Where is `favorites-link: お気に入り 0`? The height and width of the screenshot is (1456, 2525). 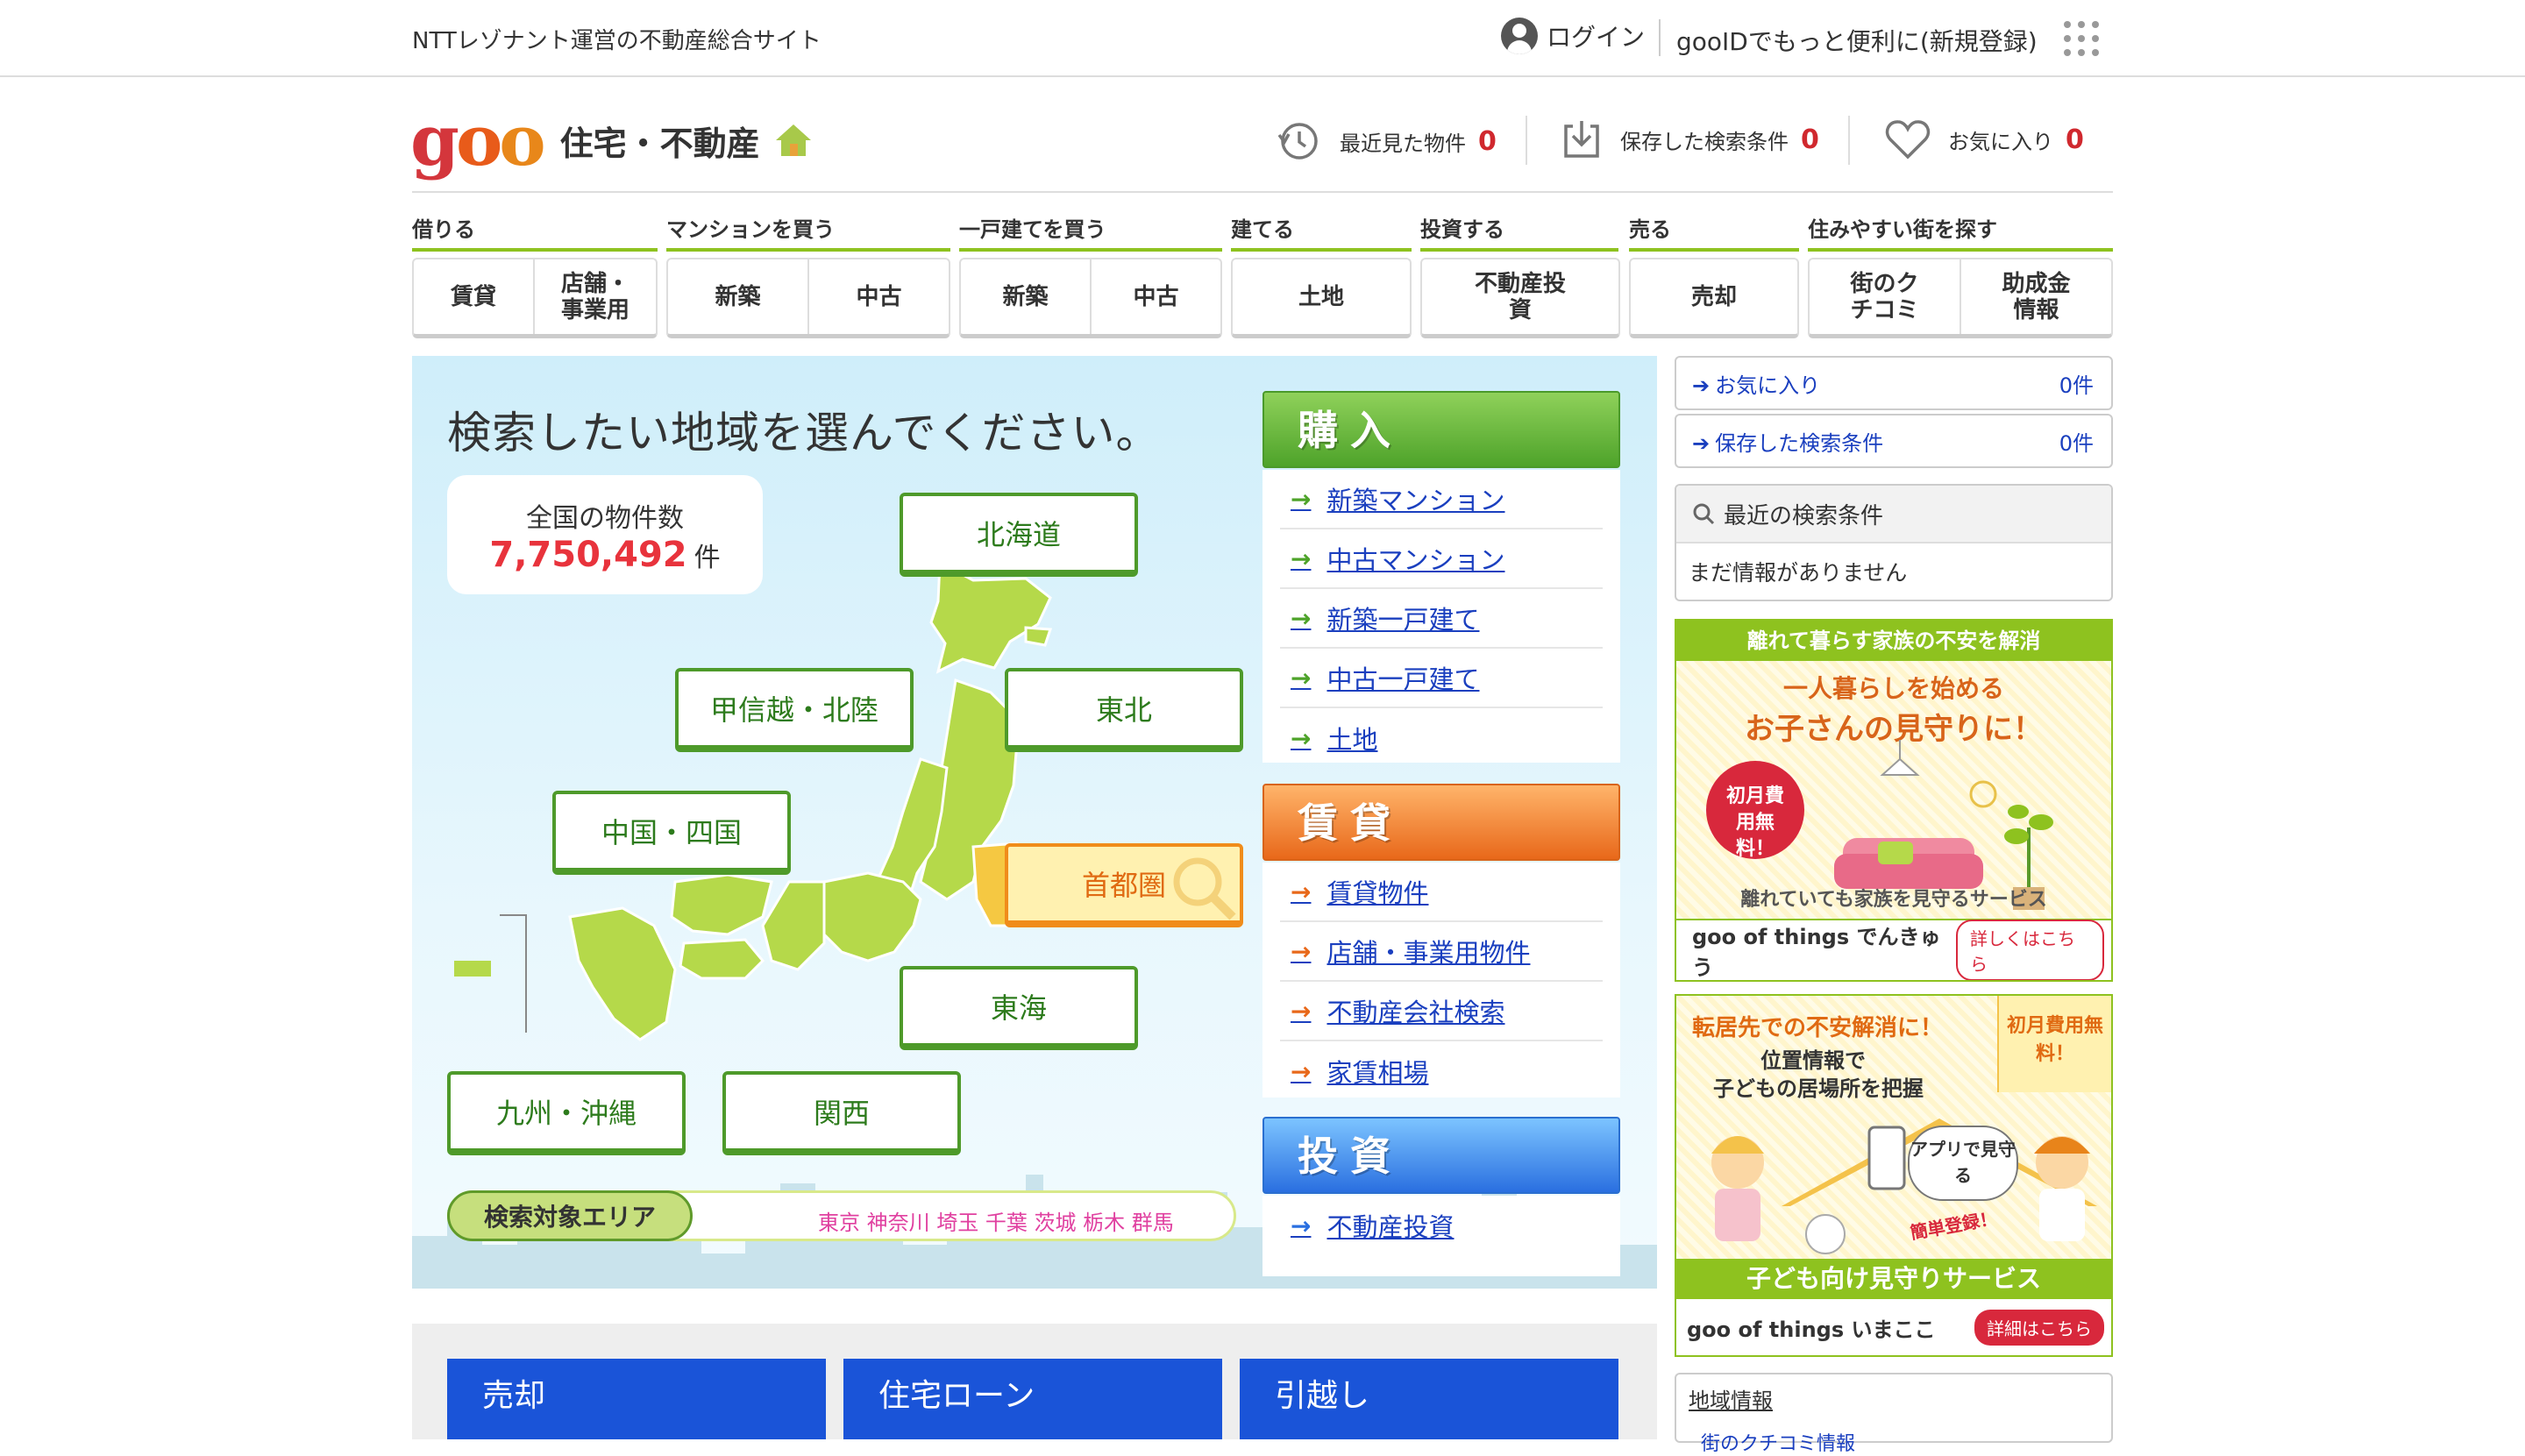
favorites-link: お気に入り 0 is located at coordinates (1984, 139).